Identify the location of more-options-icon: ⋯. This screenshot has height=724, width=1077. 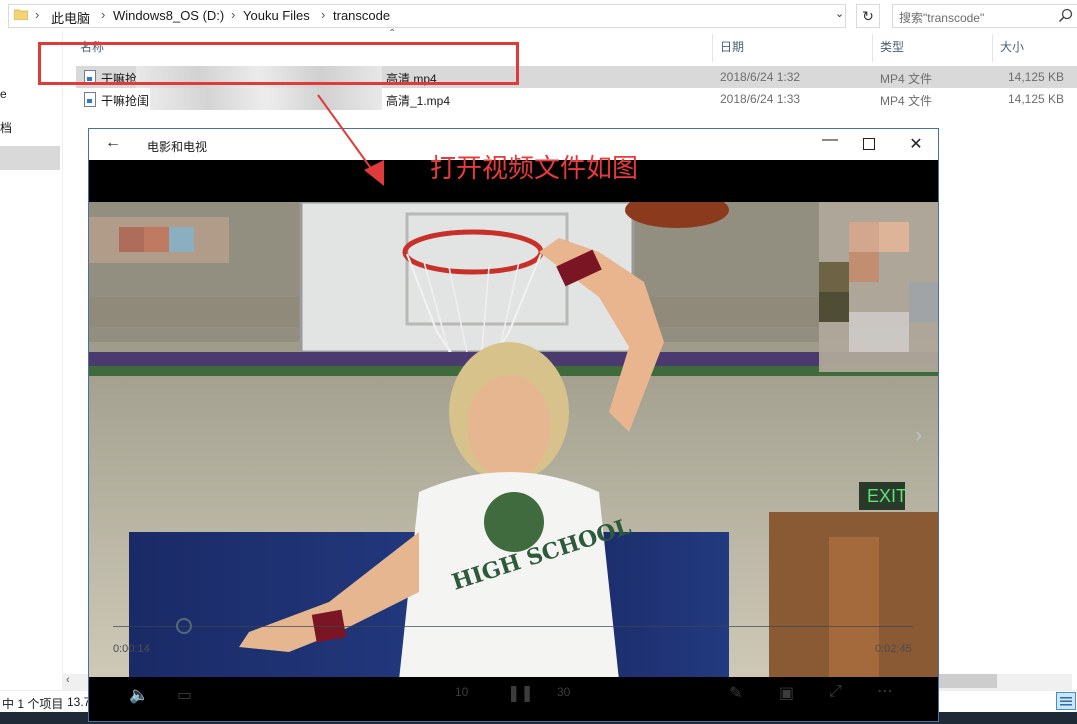
(885, 691).